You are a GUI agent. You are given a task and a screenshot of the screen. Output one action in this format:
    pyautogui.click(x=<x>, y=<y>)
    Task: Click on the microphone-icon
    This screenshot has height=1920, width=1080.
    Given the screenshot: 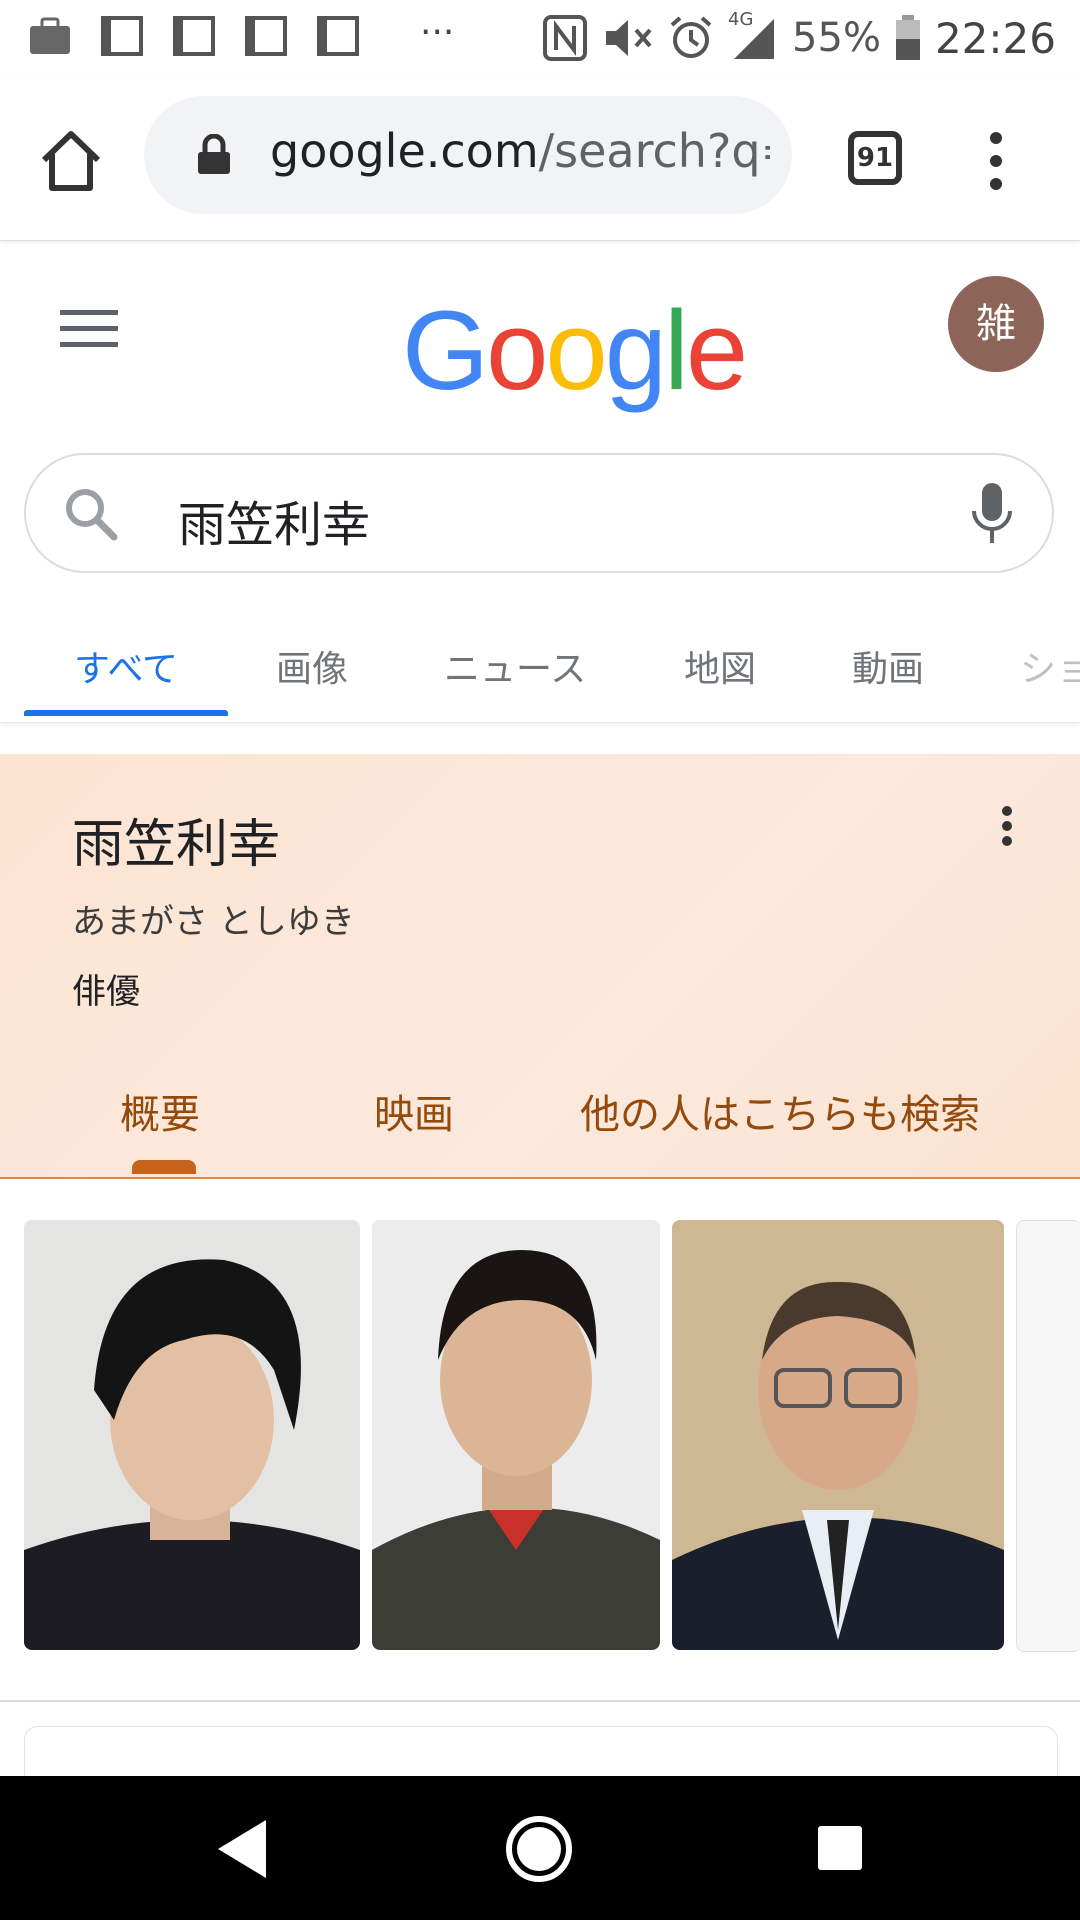 What is the action you would take?
    pyautogui.click(x=992, y=514)
    